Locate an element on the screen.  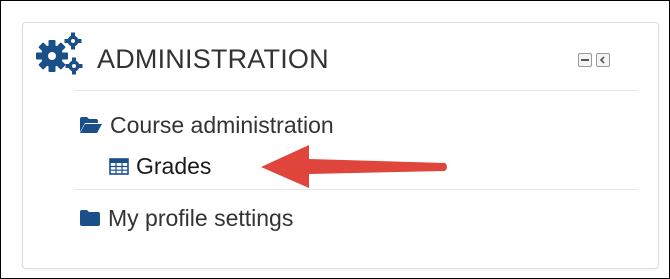
dock-button is located at coordinates (603, 60).